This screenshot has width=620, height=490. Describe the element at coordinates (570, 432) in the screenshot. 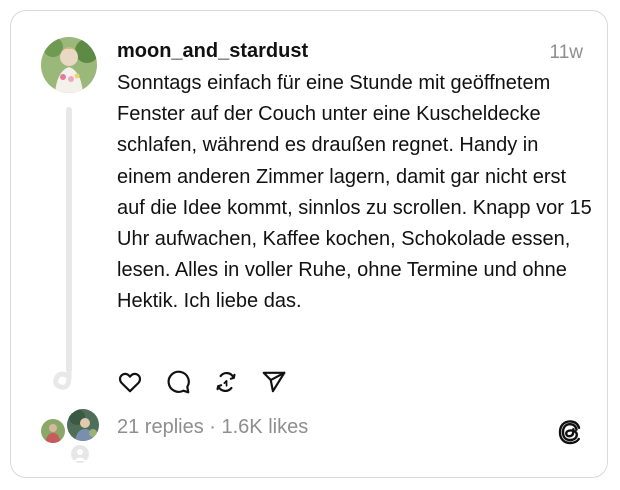

I see `threads-logo-icon` at that location.